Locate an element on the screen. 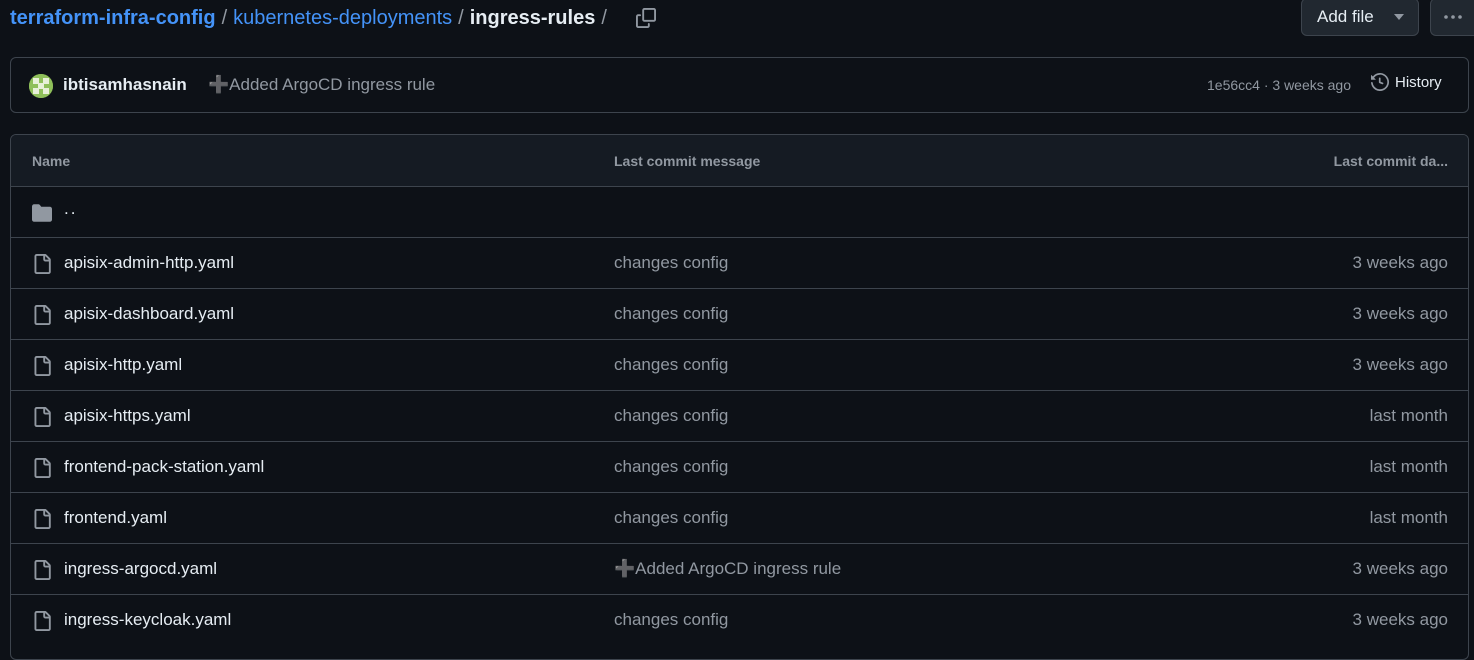 This screenshot has width=1474, height=660. file-commit-message-link: ➕Added ArgoCD ingress rule is located at coordinates (727, 569).